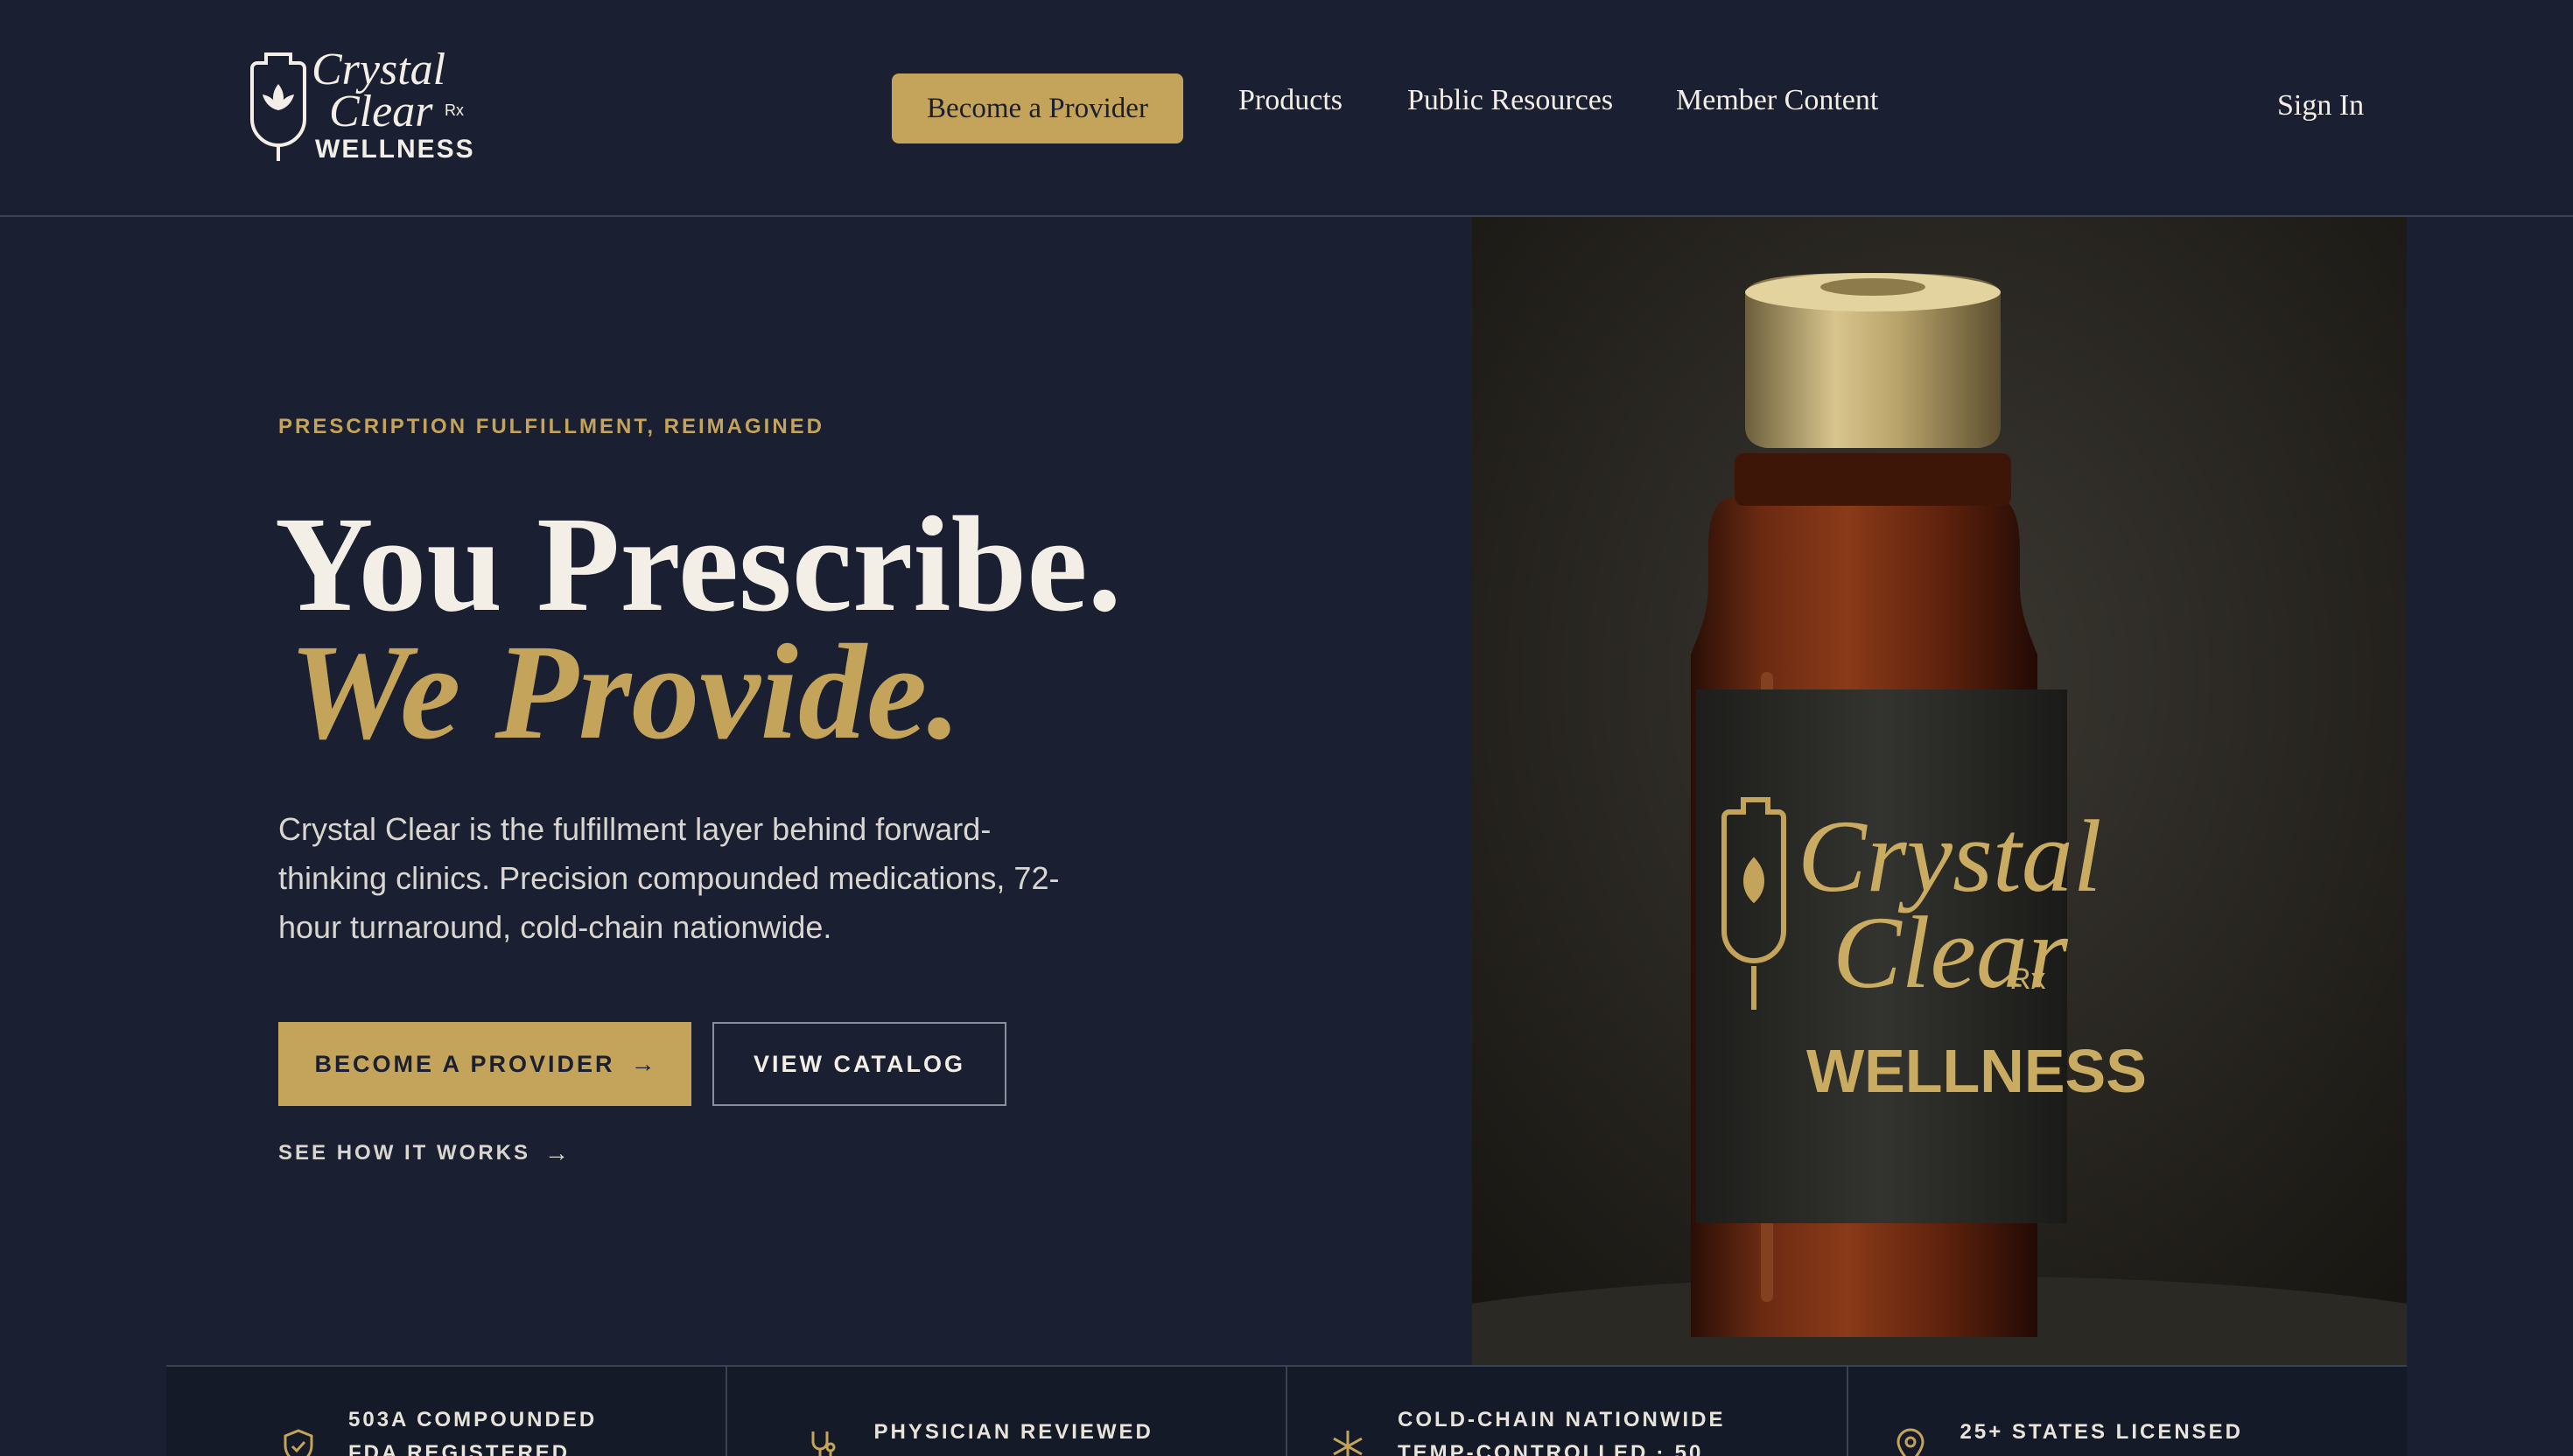  I want to click on trust-line-1: 25+ STATES LICENSED, so click(2102, 1432).